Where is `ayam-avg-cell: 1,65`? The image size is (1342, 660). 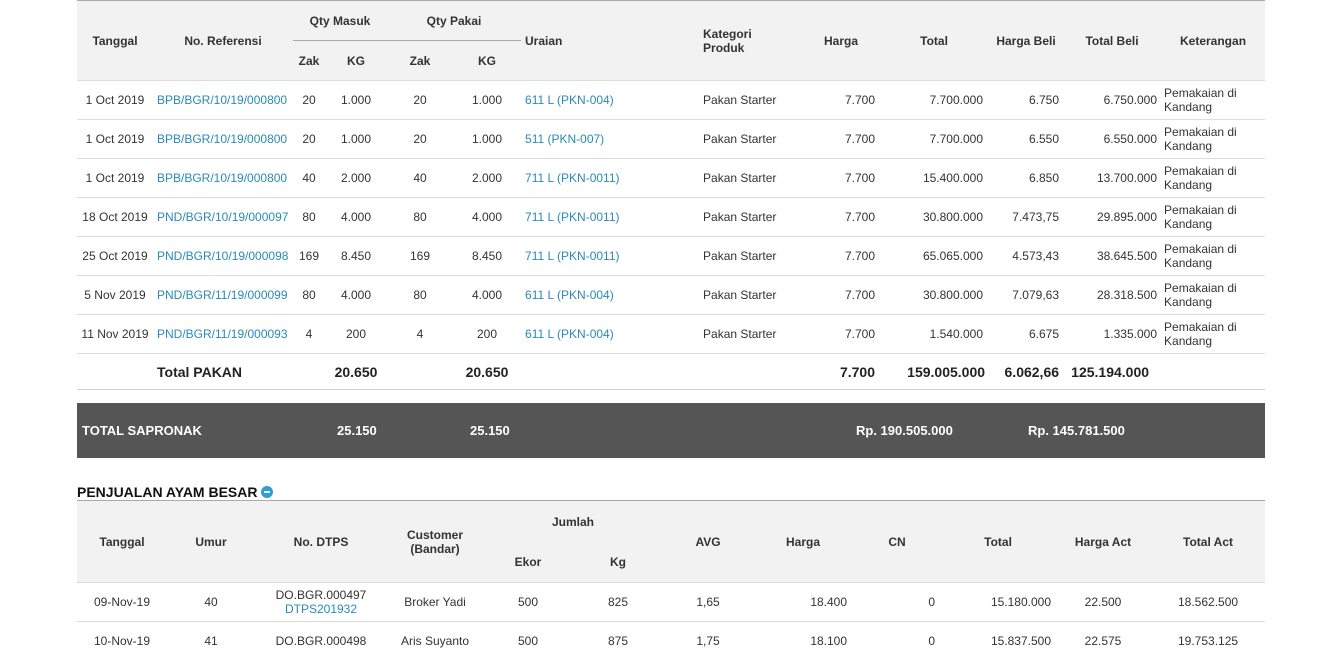 ayam-avg-cell: 1,65 is located at coordinates (708, 602).